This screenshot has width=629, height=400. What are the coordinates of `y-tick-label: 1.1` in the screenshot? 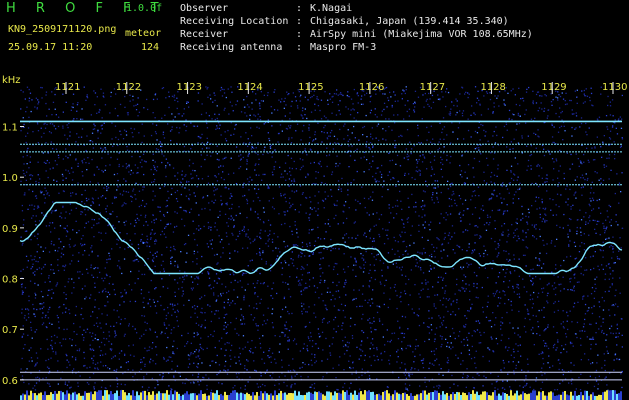 It's located at (10, 128).